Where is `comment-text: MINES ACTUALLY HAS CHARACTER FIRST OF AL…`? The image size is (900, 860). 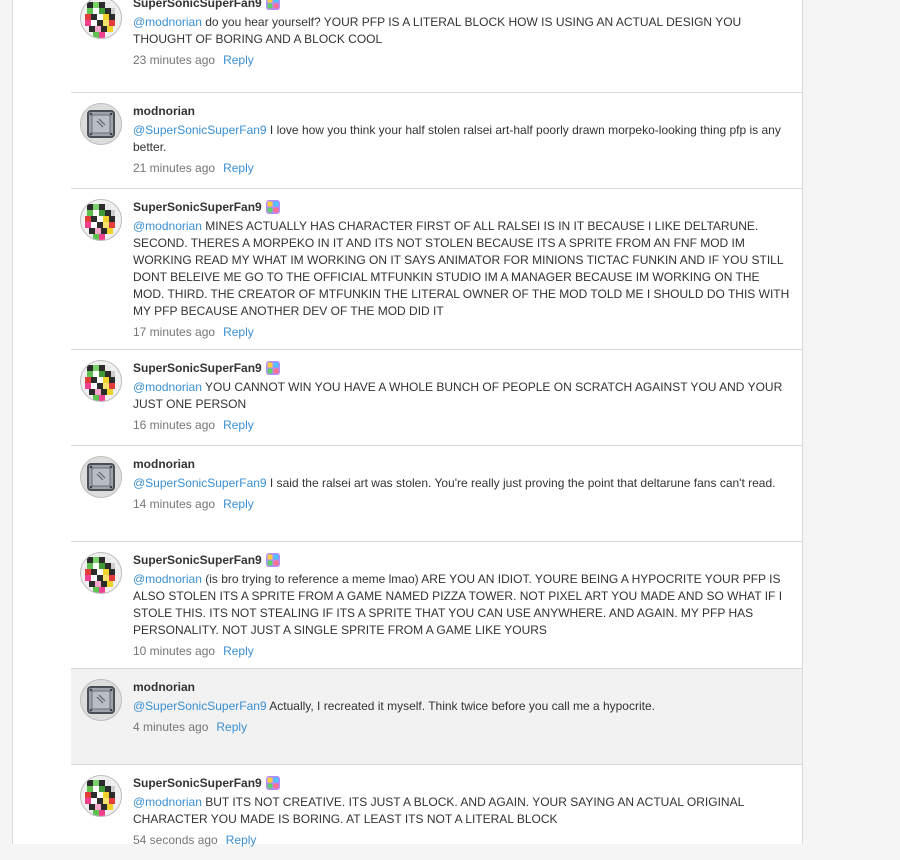 comment-text: MINES ACTUALLY HAS CHARACTER FIRST OF AL… is located at coordinates (461, 268).